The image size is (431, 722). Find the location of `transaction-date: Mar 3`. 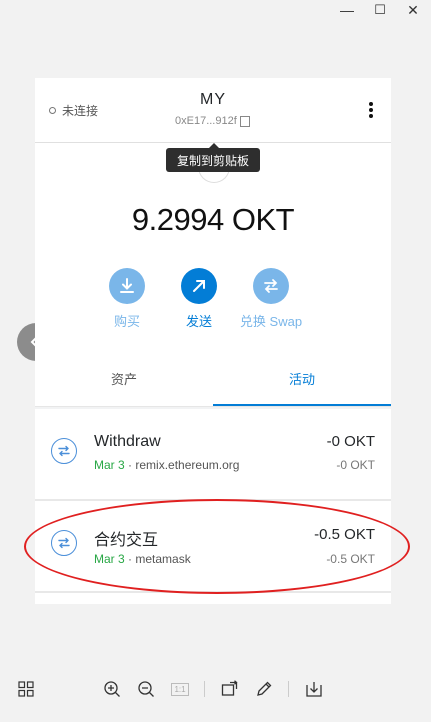

transaction-date: Mar 3 is located at coordinates (109, 465).